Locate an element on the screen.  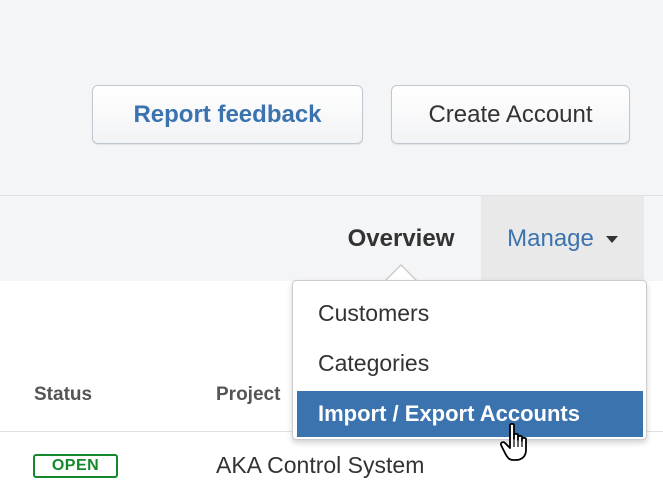
menu-item-label: Customers is located at coordinates (374, 312).